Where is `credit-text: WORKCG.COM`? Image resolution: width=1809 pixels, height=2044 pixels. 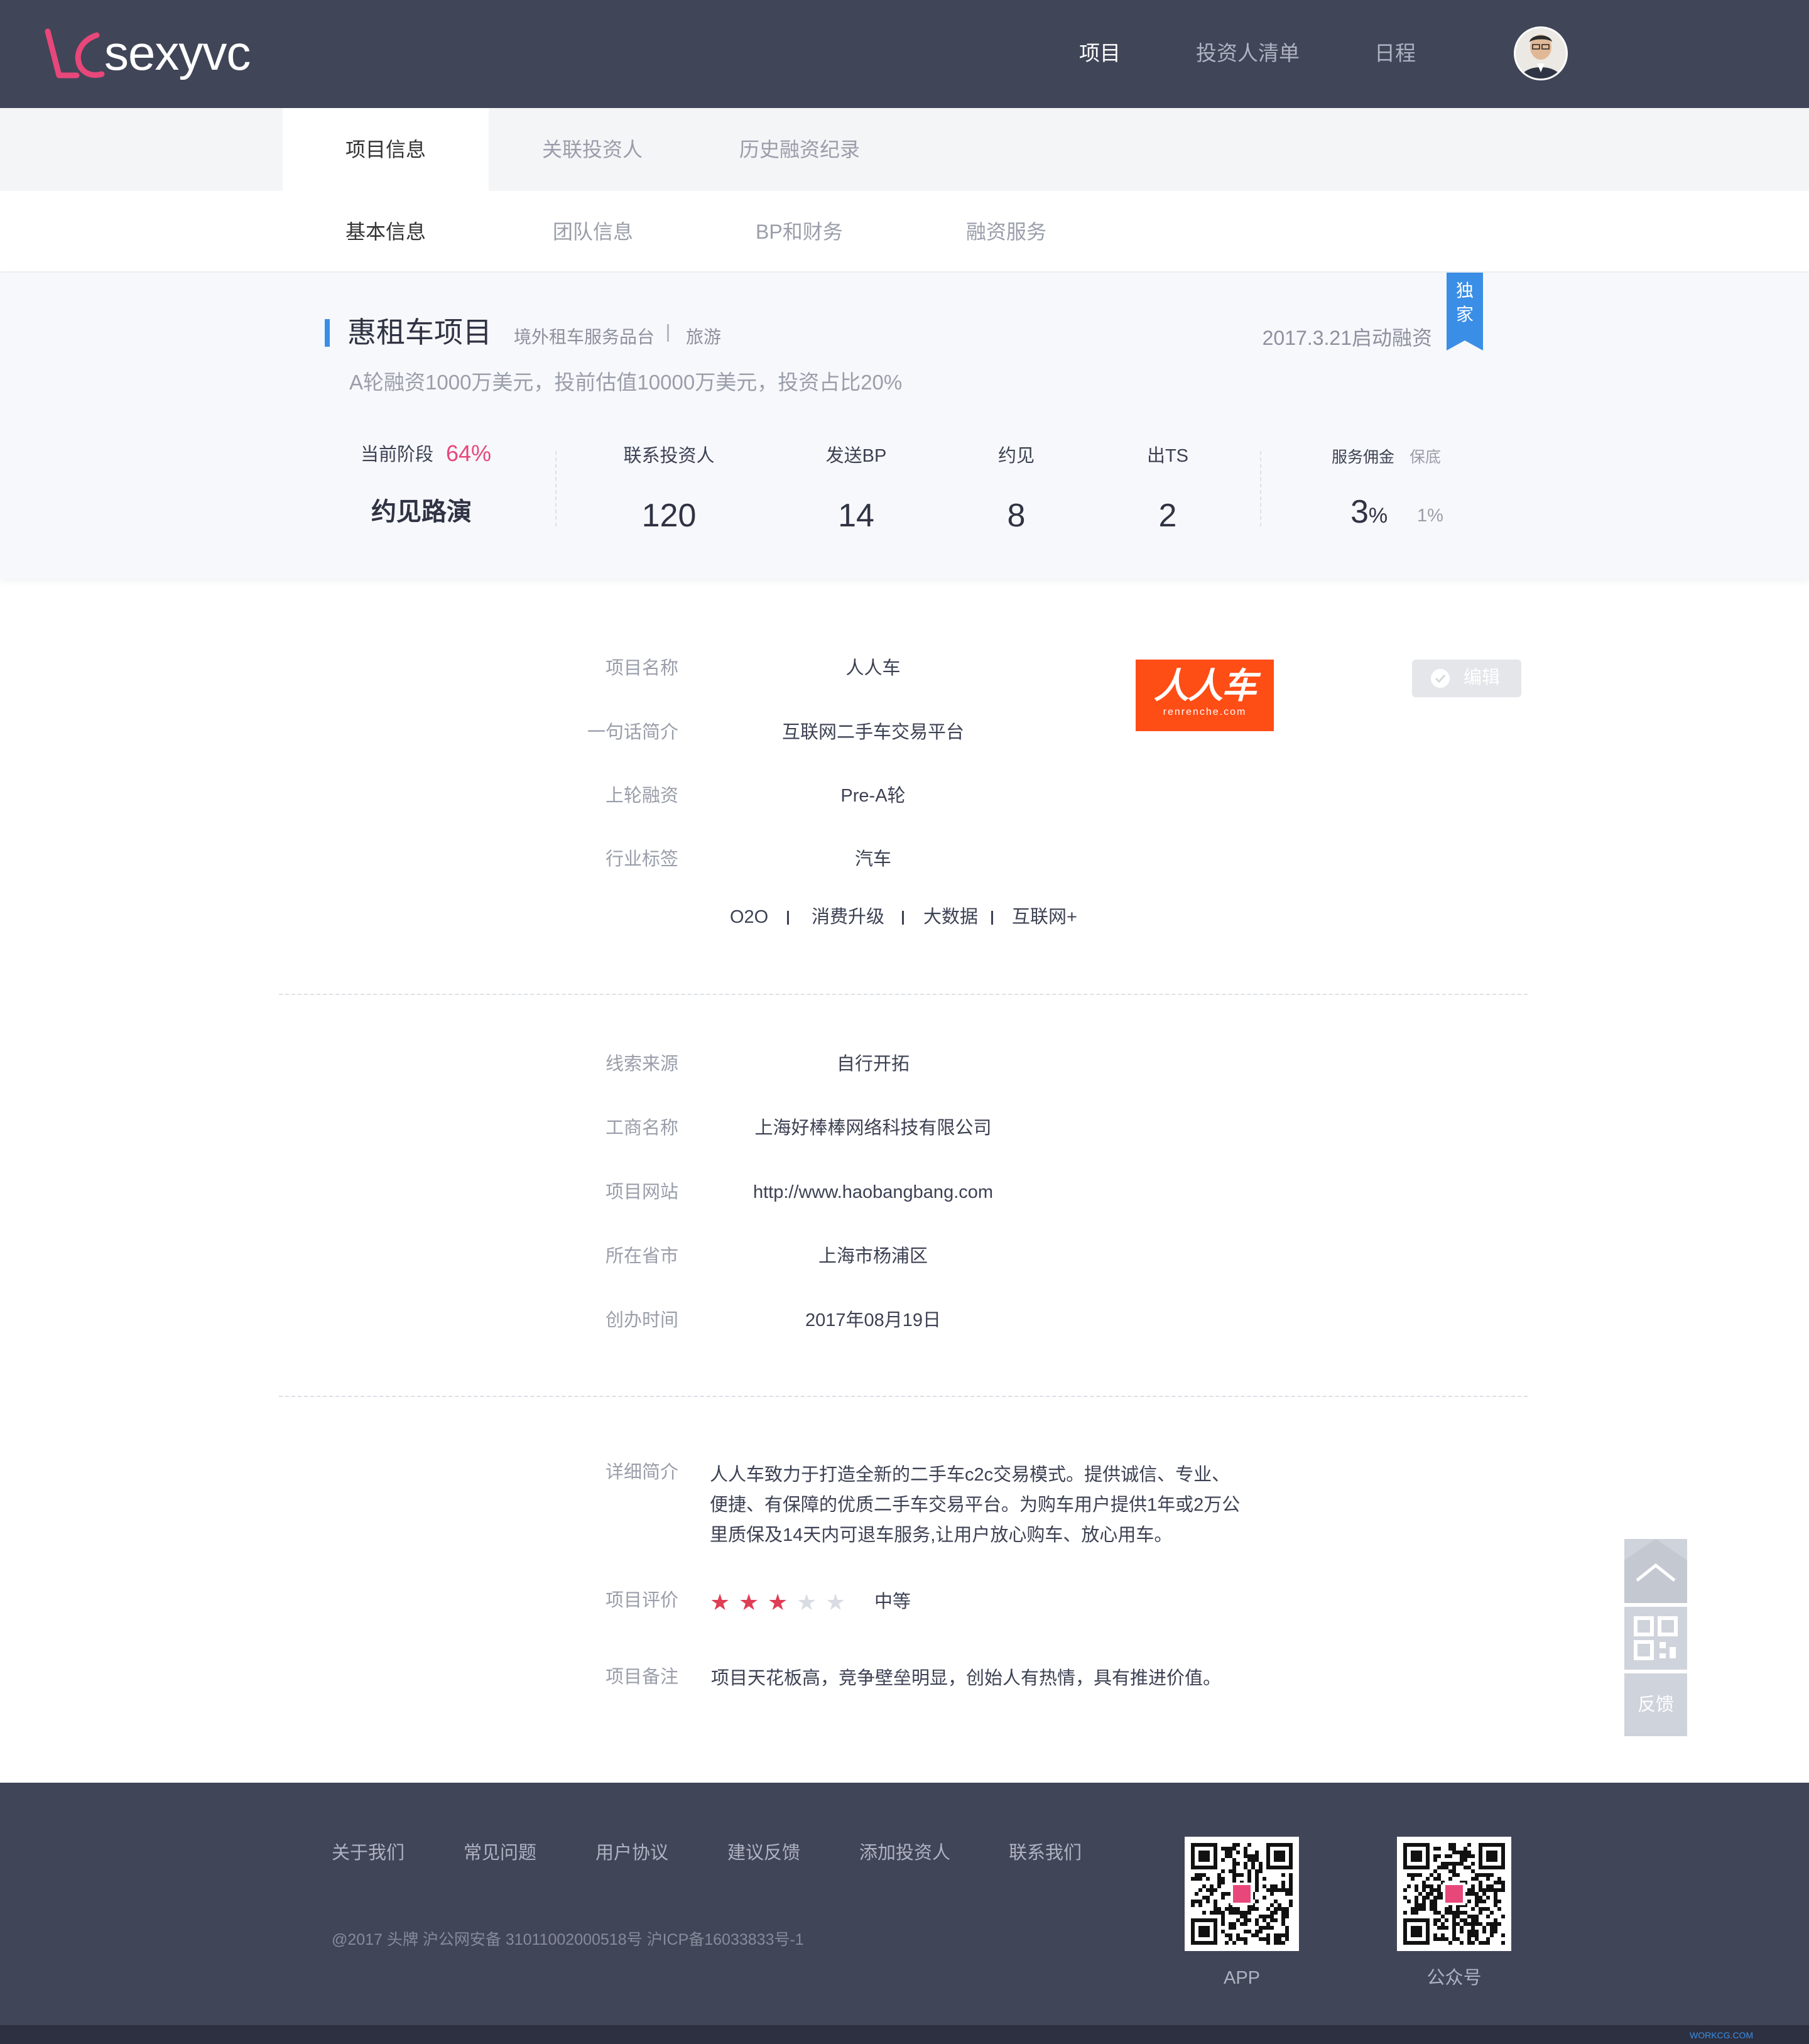
credit-text: WORKCG.COM is located at coordinates (1722, 2035).